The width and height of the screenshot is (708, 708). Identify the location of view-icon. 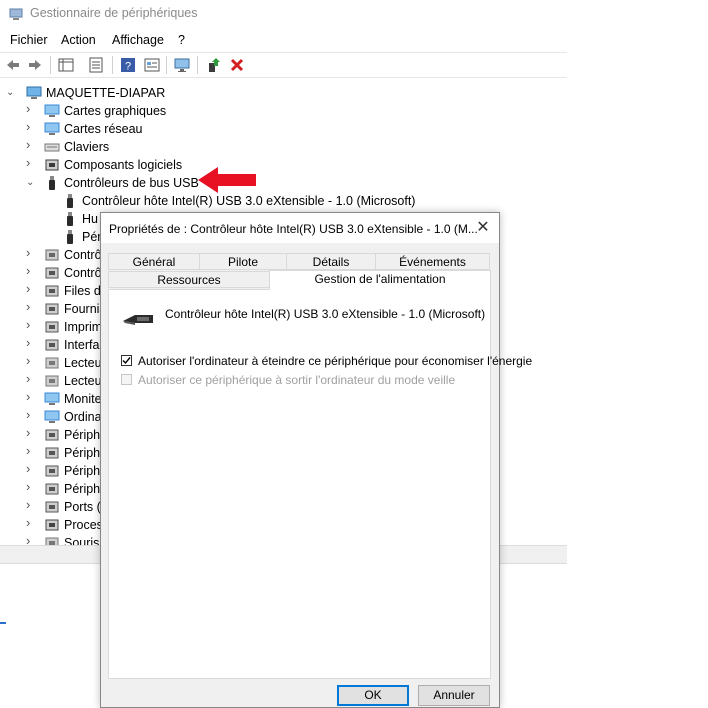
(152, 65).